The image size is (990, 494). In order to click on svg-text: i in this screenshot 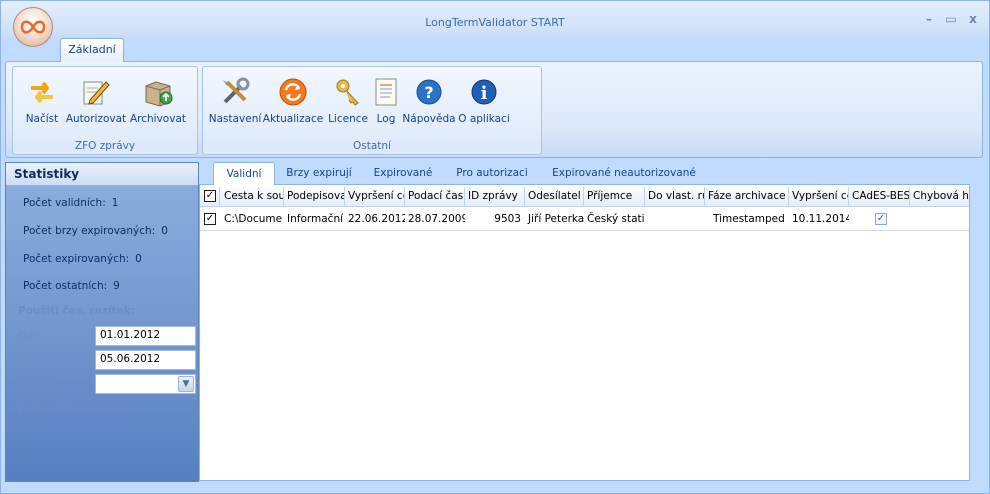, I will do `click(484, 93)`.